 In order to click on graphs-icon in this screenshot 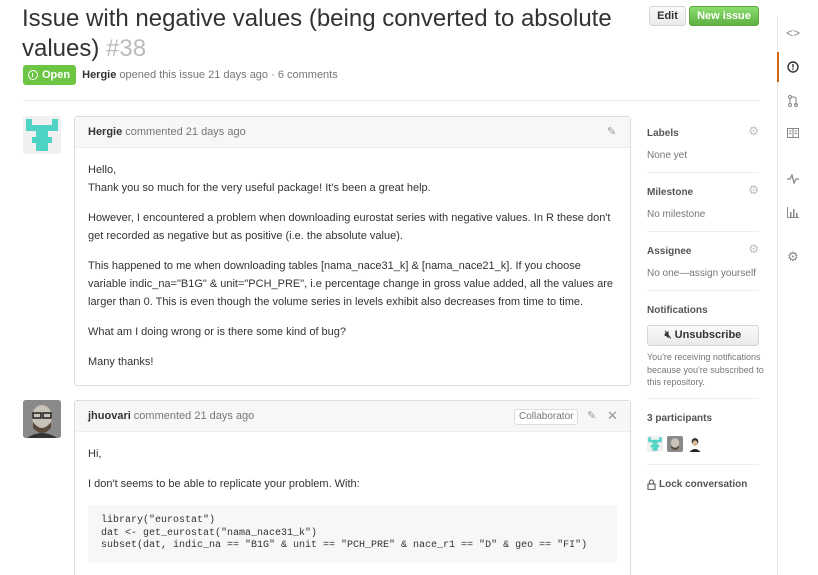, I will do `click(793, 212)`.